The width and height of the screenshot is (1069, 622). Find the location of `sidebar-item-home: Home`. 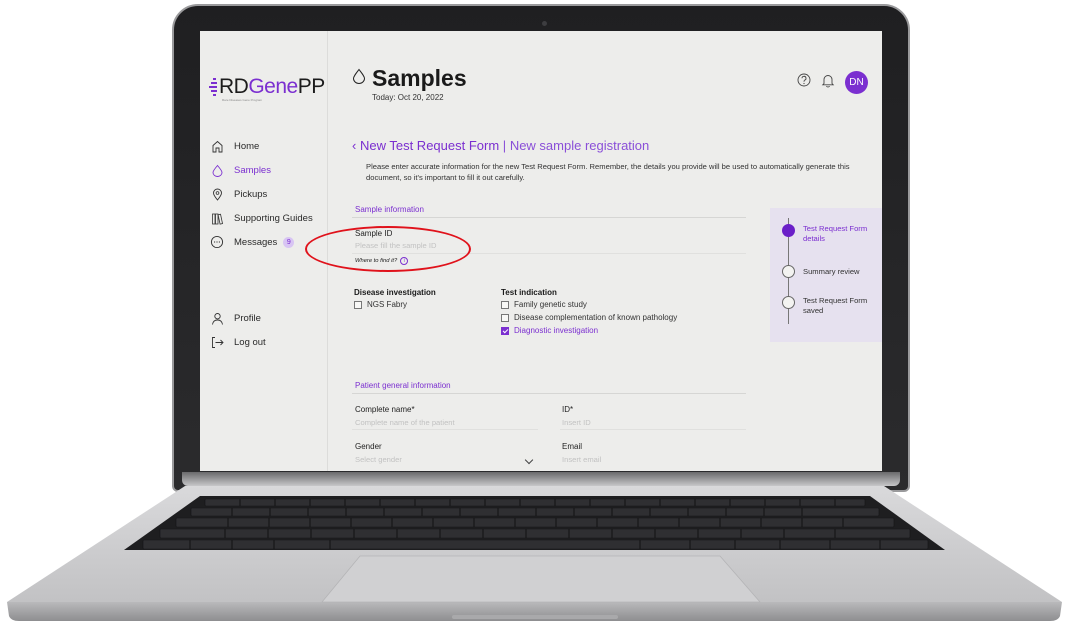

sidebar-item-home: Home is located at coordinates (261, 146).